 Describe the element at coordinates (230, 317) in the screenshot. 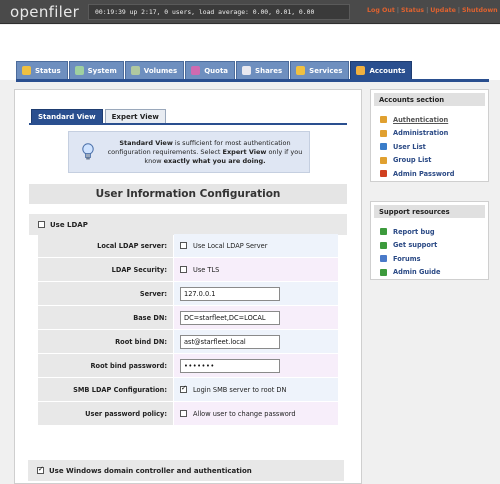

I see `base-dn-input` at that location.